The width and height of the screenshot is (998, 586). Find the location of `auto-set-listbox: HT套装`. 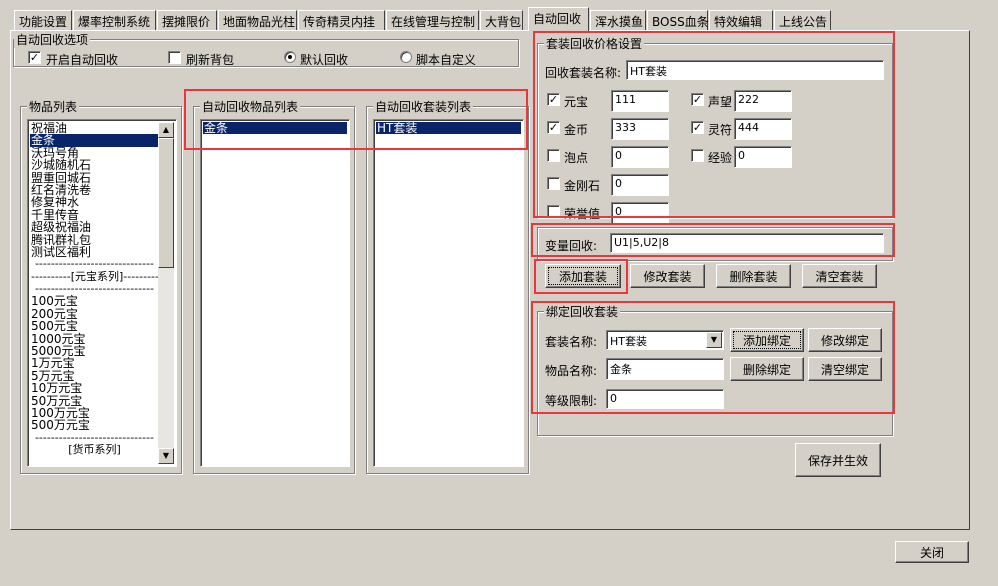

auto-set-listbox: HT套装 is located at coordinates (448, 293).